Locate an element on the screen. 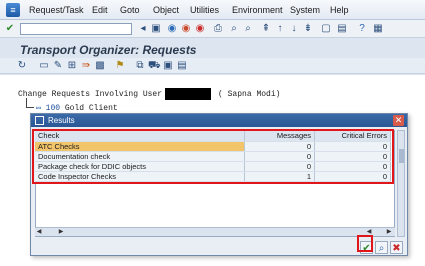 Image resolution: width=425 pixels, height=266 pixels. cell-check: Documentation check is located at coordinates (140, 156).